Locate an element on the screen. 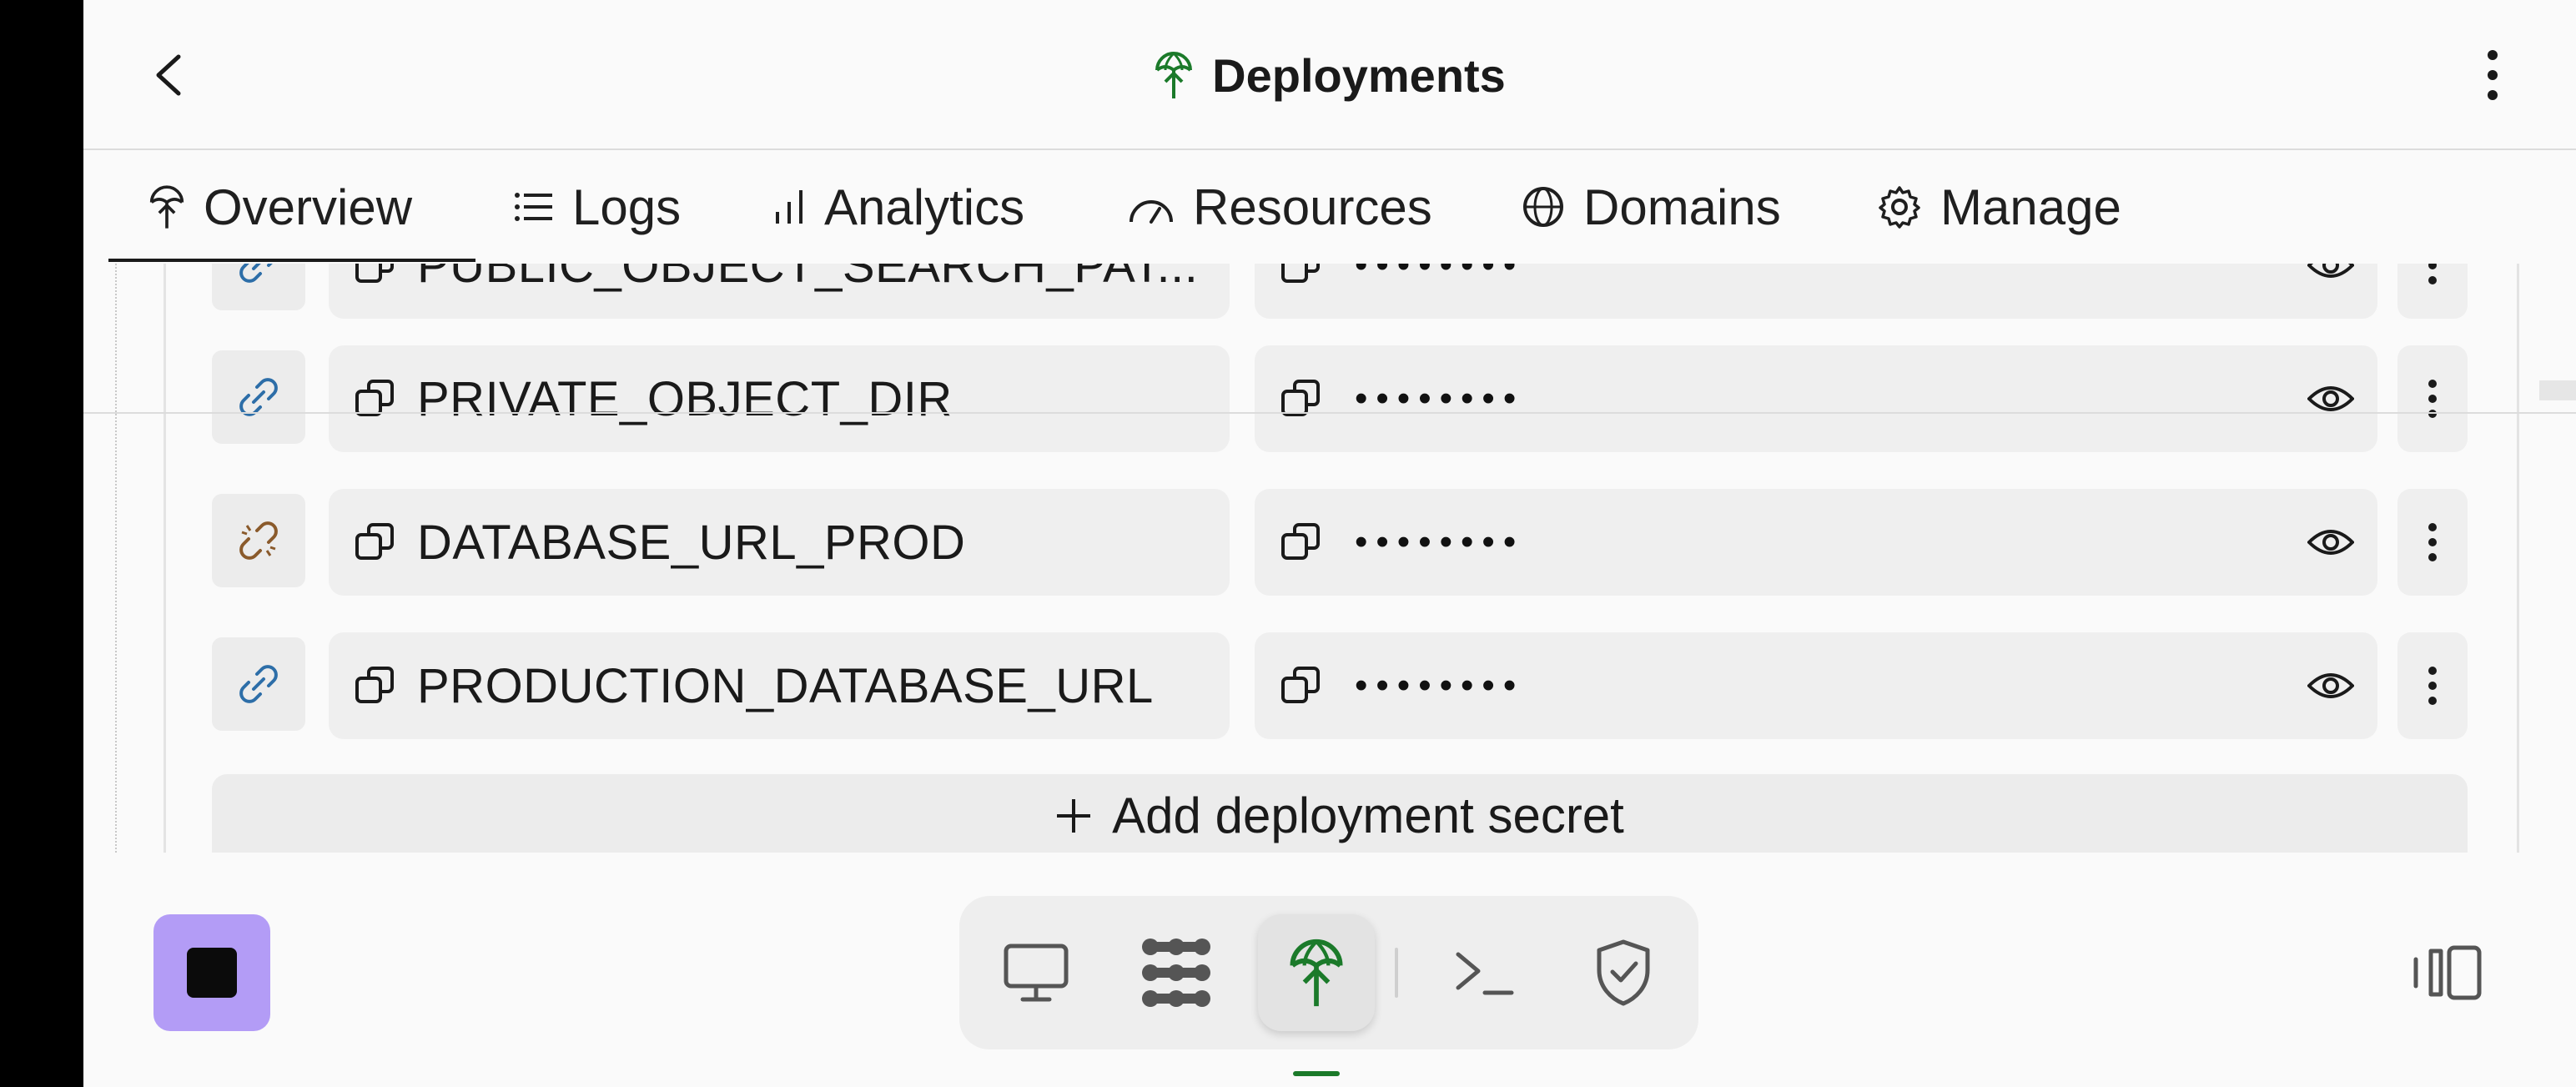 The height and width of the screenshot is (1087, 2576). tab-overview: Overview is located at coordinates (280, 207).